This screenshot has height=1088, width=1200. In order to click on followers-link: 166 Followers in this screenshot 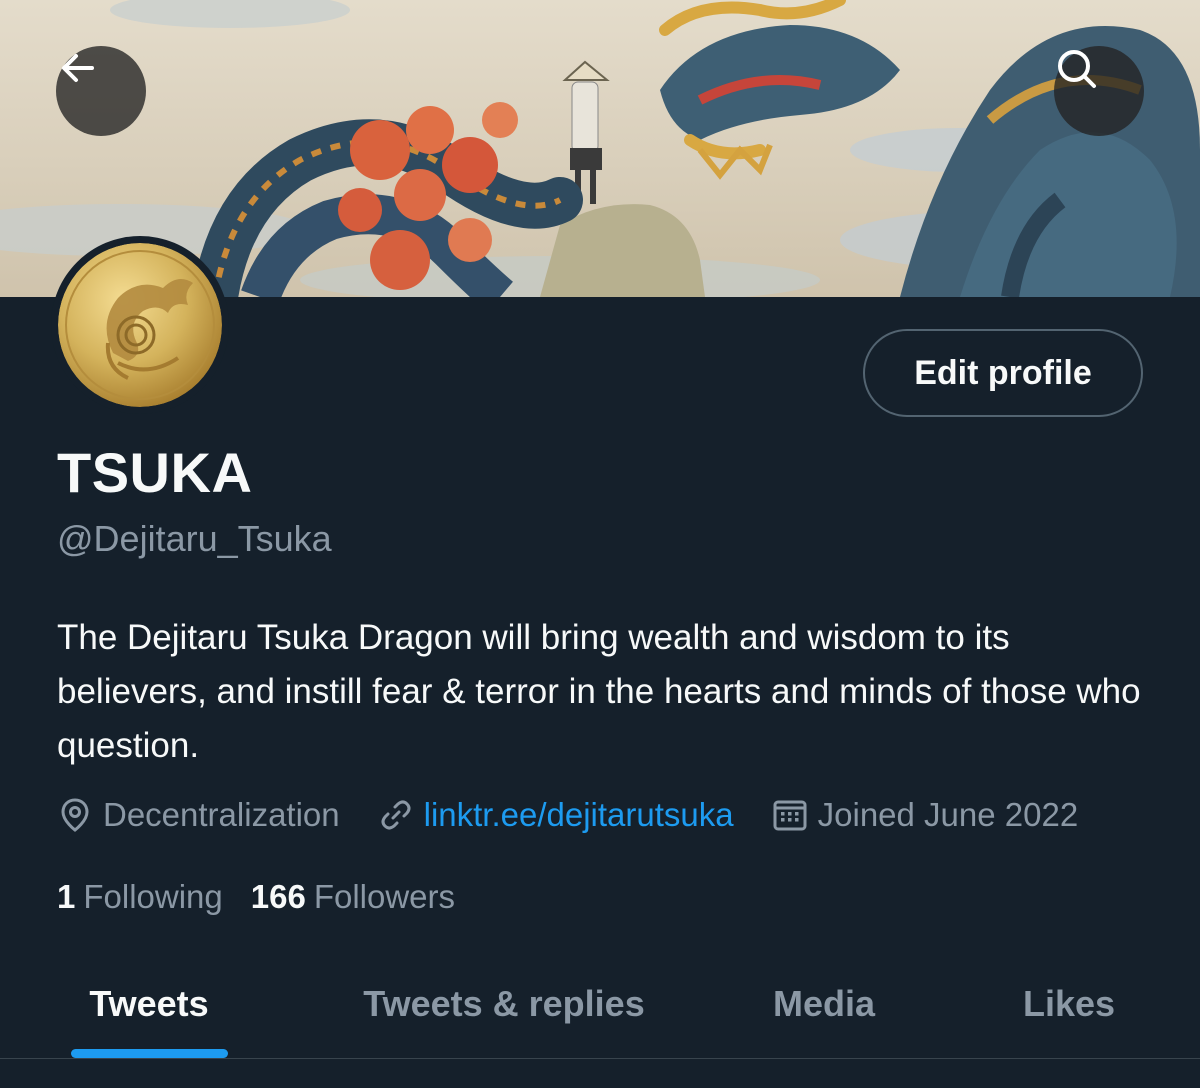, I will do `click(353, 897)`.